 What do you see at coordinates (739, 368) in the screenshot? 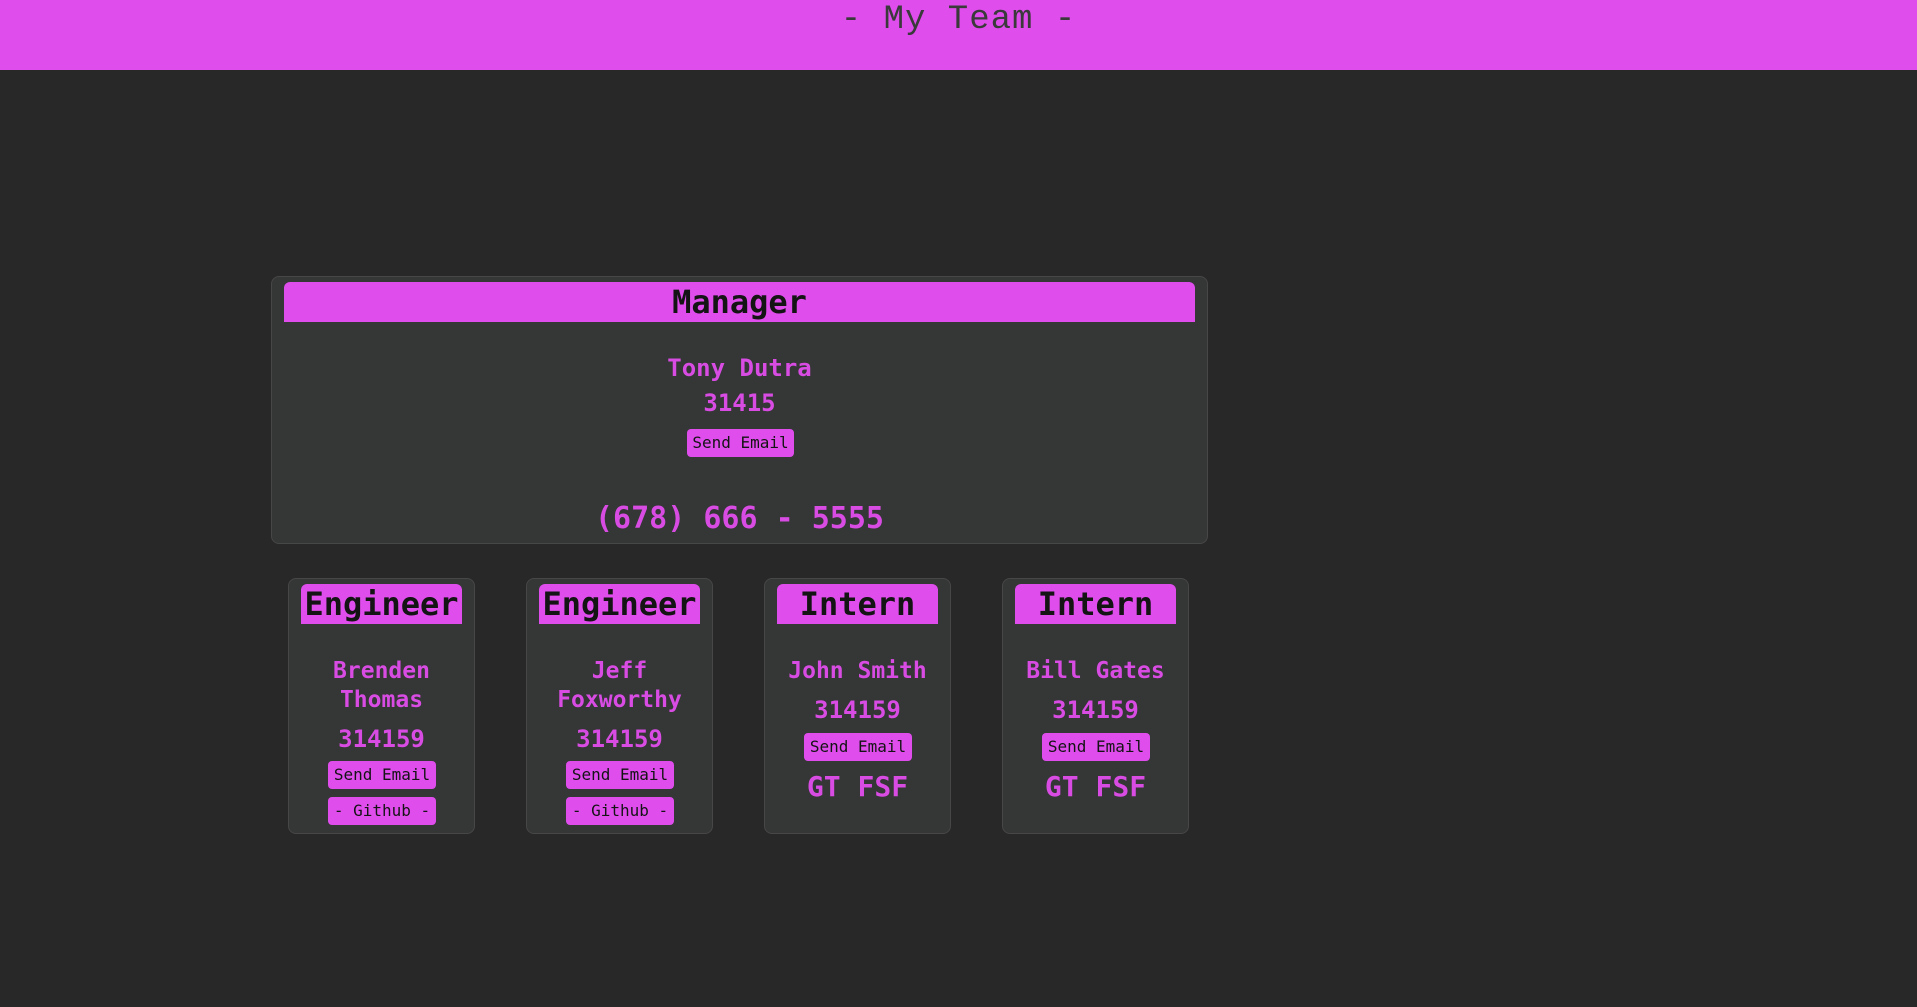
I see `employee-name: Tony Dutra` at bounding box center [739, 368].